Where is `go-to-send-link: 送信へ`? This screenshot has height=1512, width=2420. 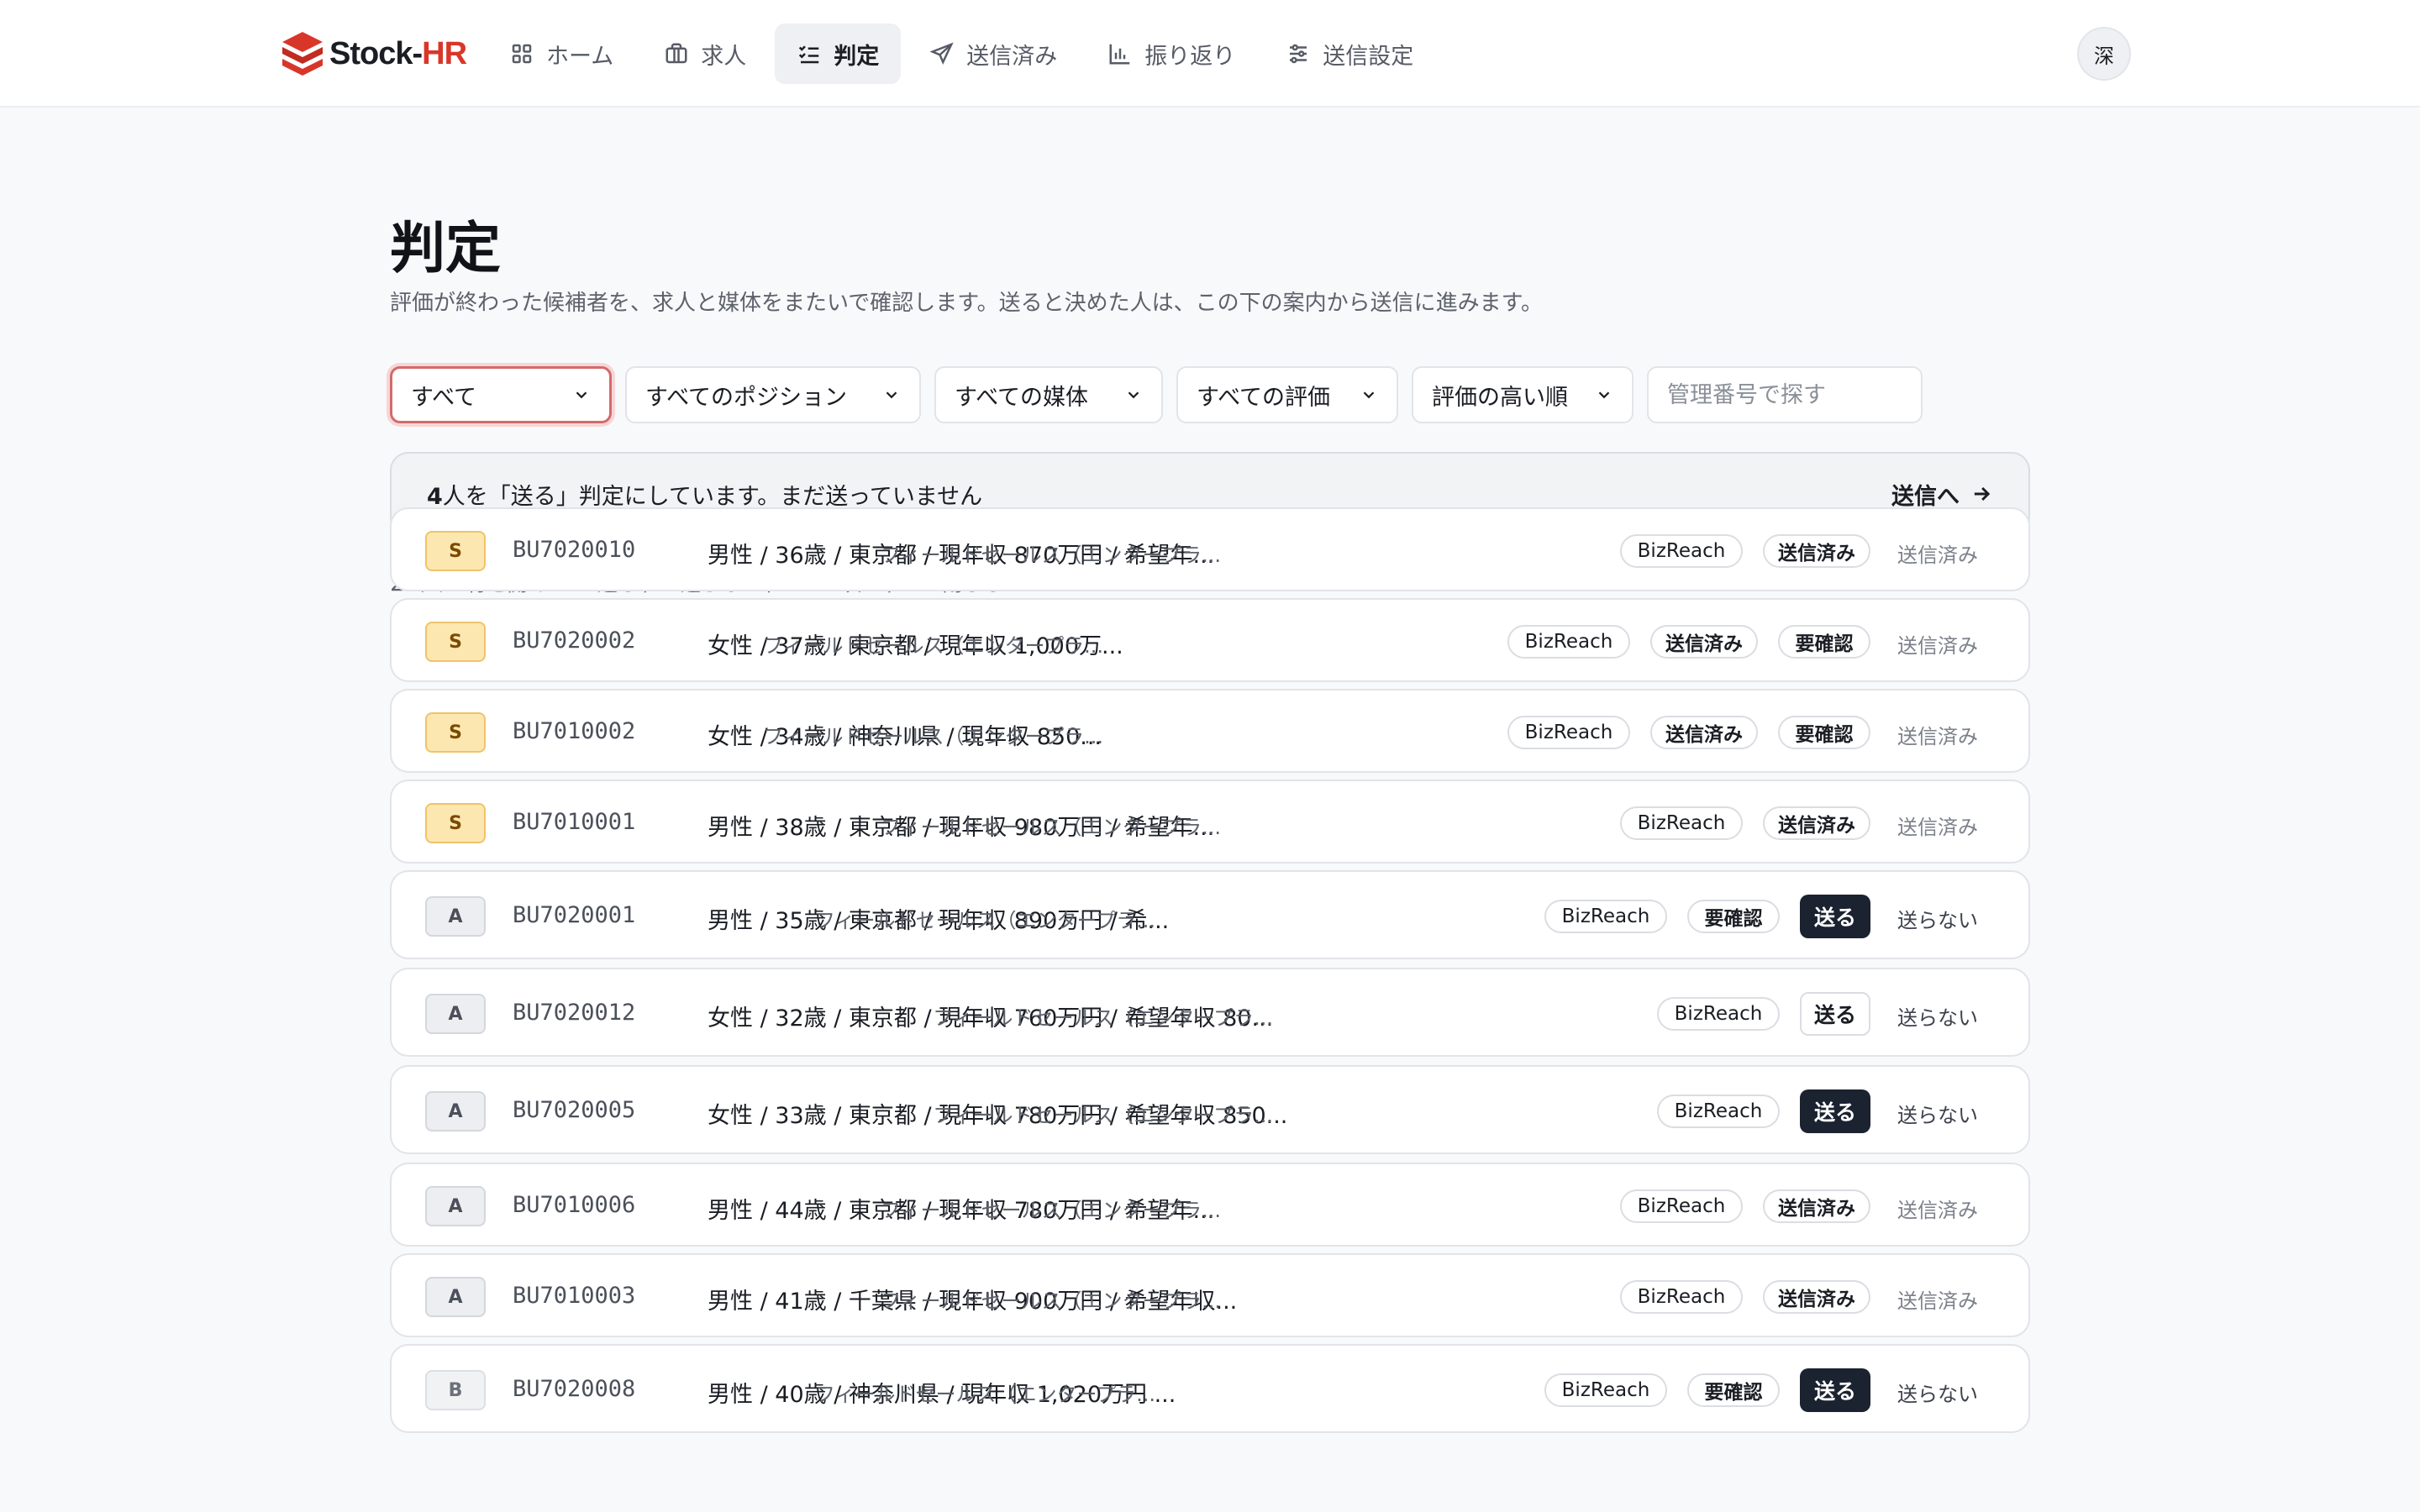 go-to-send-link: 送信へ is located at coordinates (1942, 494).